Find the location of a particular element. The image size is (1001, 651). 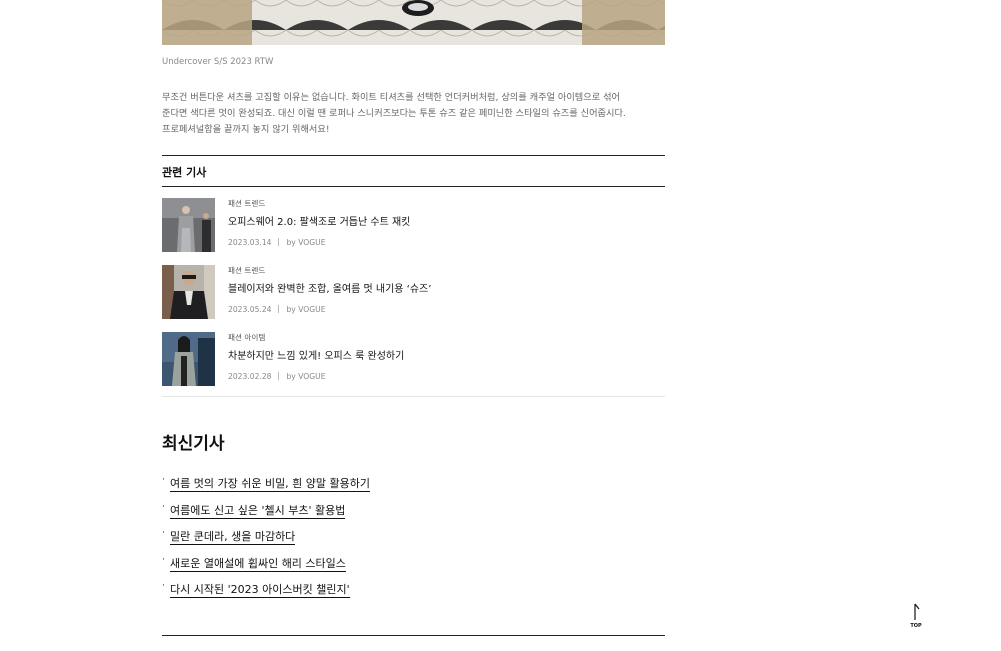

article-meta: 2023.05.24 by VOGUE is located at coordinates (277, 309).